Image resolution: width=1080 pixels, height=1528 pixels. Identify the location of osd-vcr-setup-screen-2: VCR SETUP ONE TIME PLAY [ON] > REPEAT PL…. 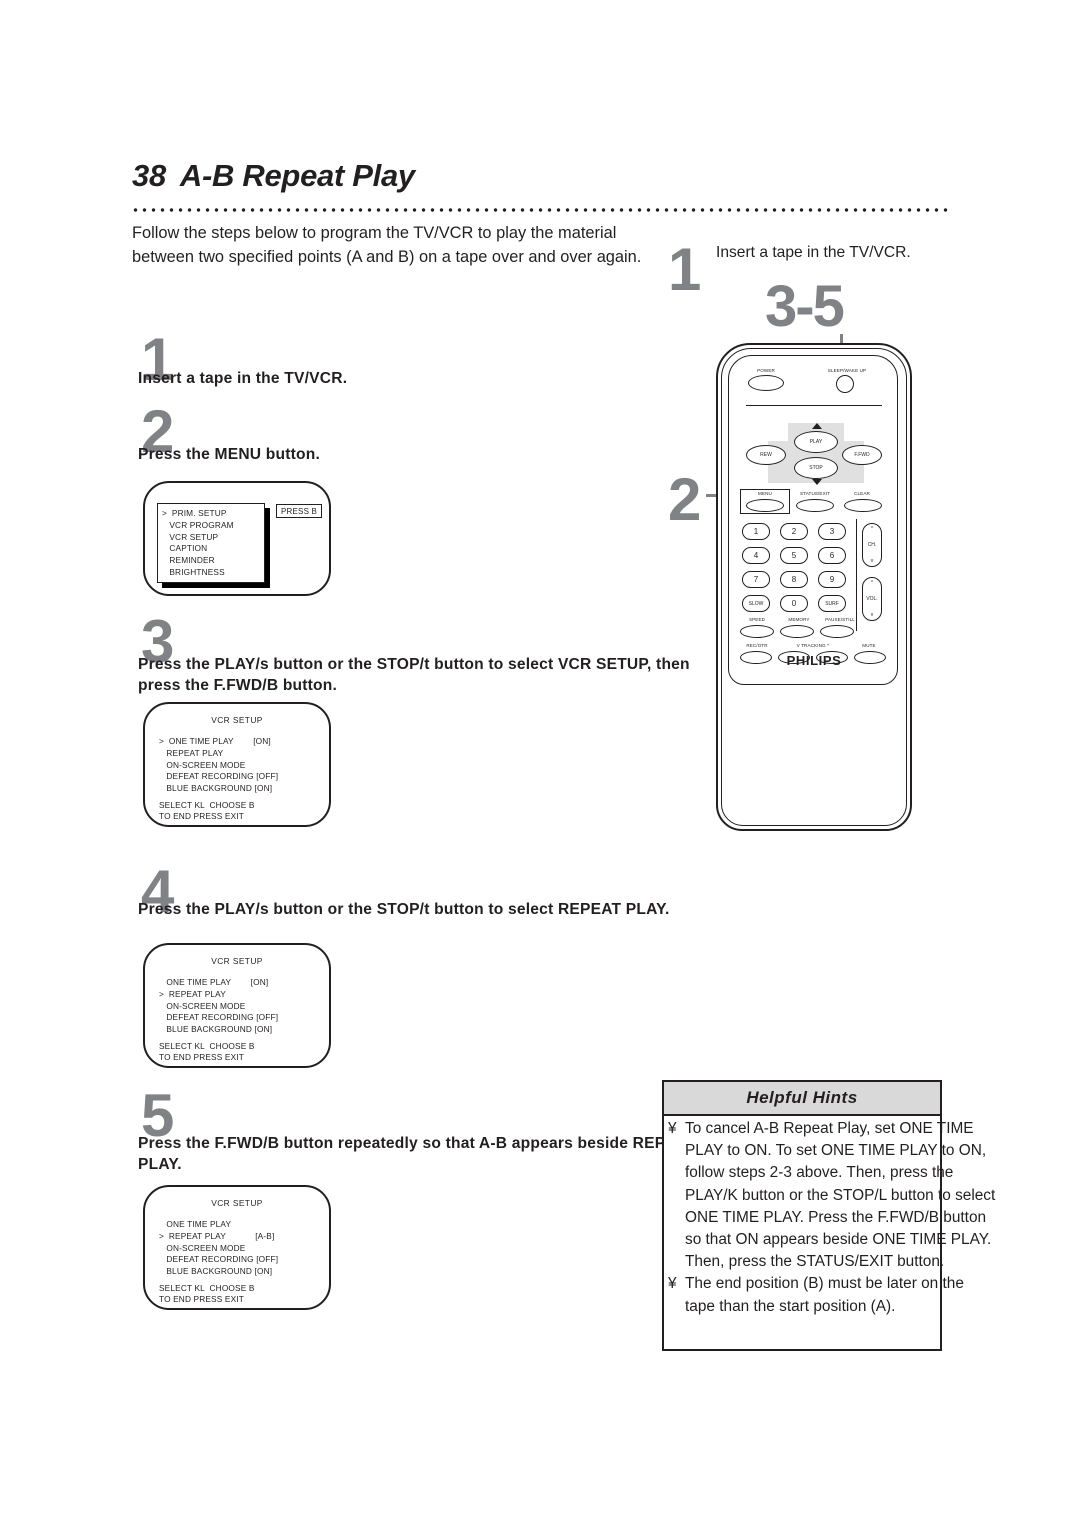
(237, 1005).